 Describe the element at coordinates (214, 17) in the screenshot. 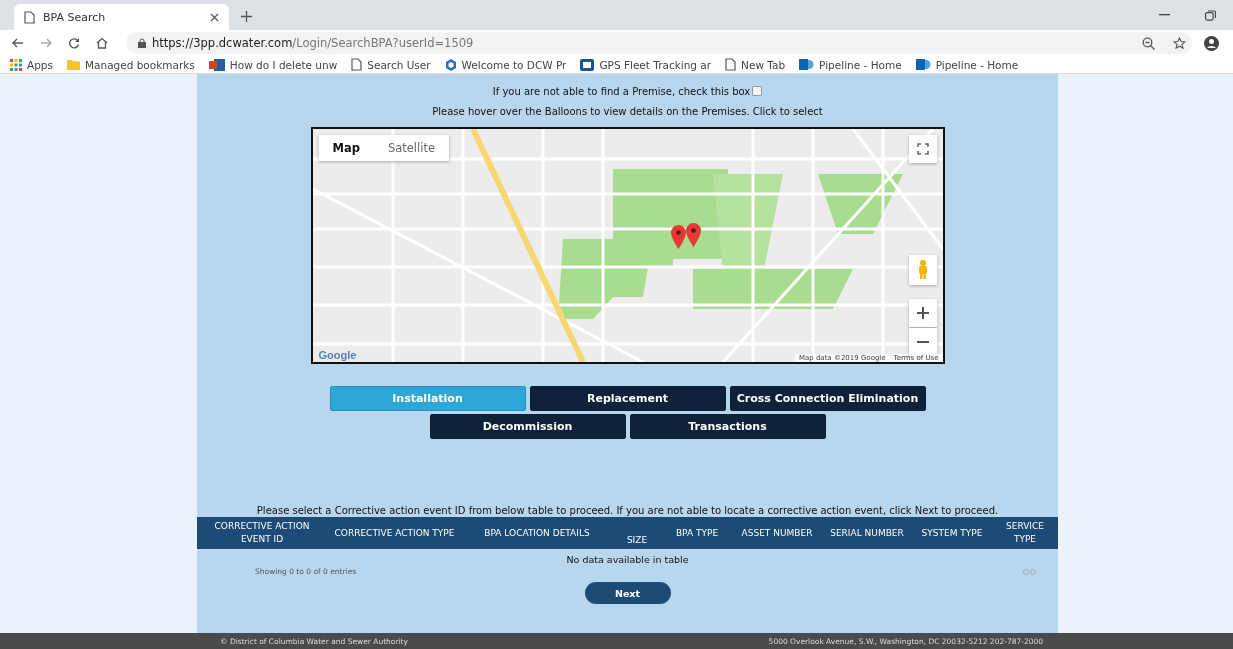

I see `close-icon` at that location.